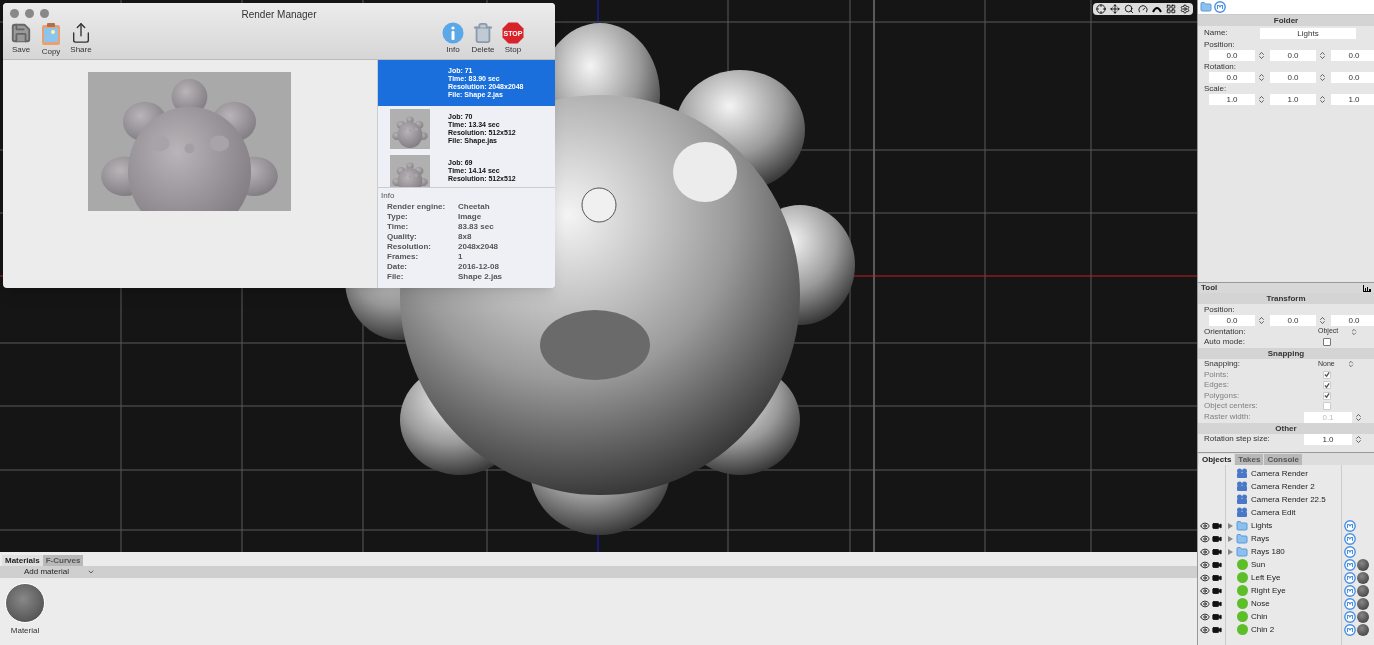 Image resolution: width=1374 pixels, height=645 pixels. Describe the element at coordinates (1222, 395) in the screenshot. I see `field-label: Polygons:` at that location.